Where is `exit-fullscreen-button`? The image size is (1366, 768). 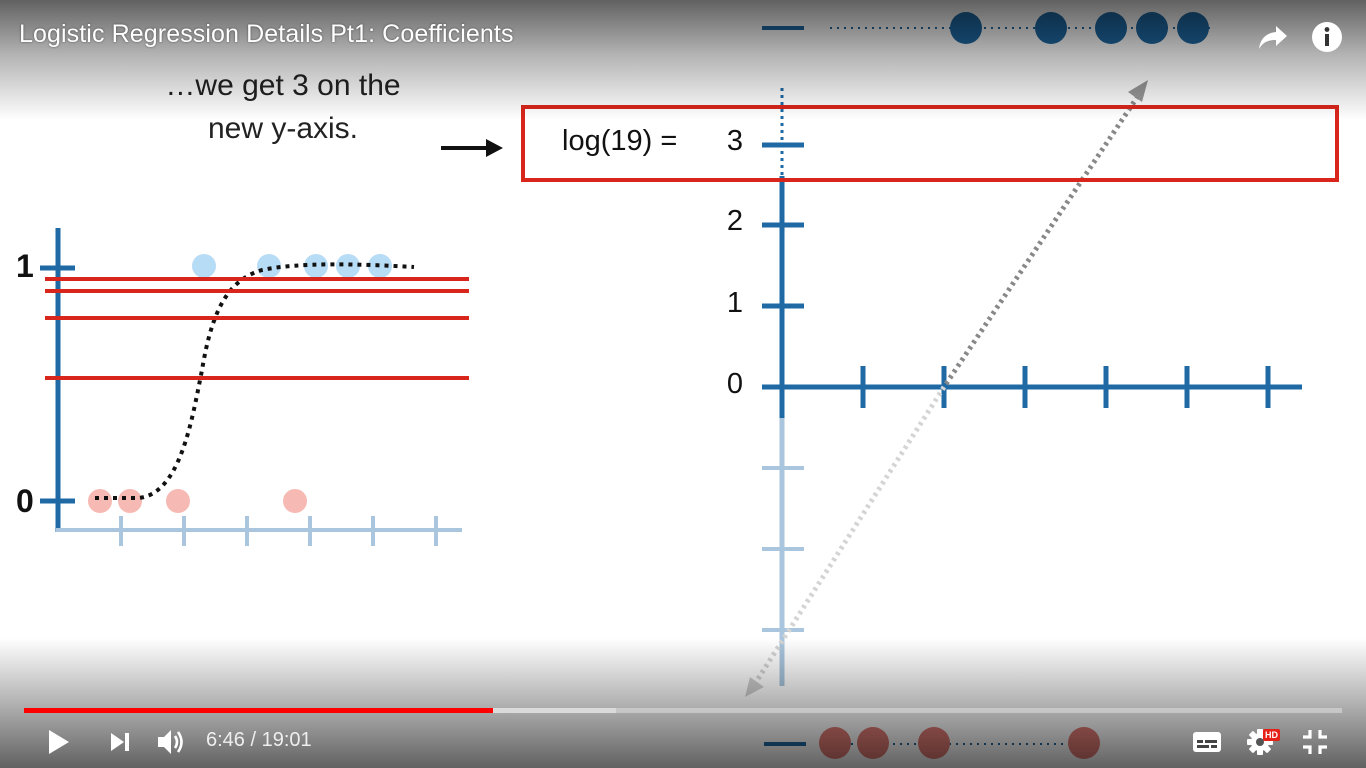 exit-fullscreen-button is located at coordinates (1315, 742).